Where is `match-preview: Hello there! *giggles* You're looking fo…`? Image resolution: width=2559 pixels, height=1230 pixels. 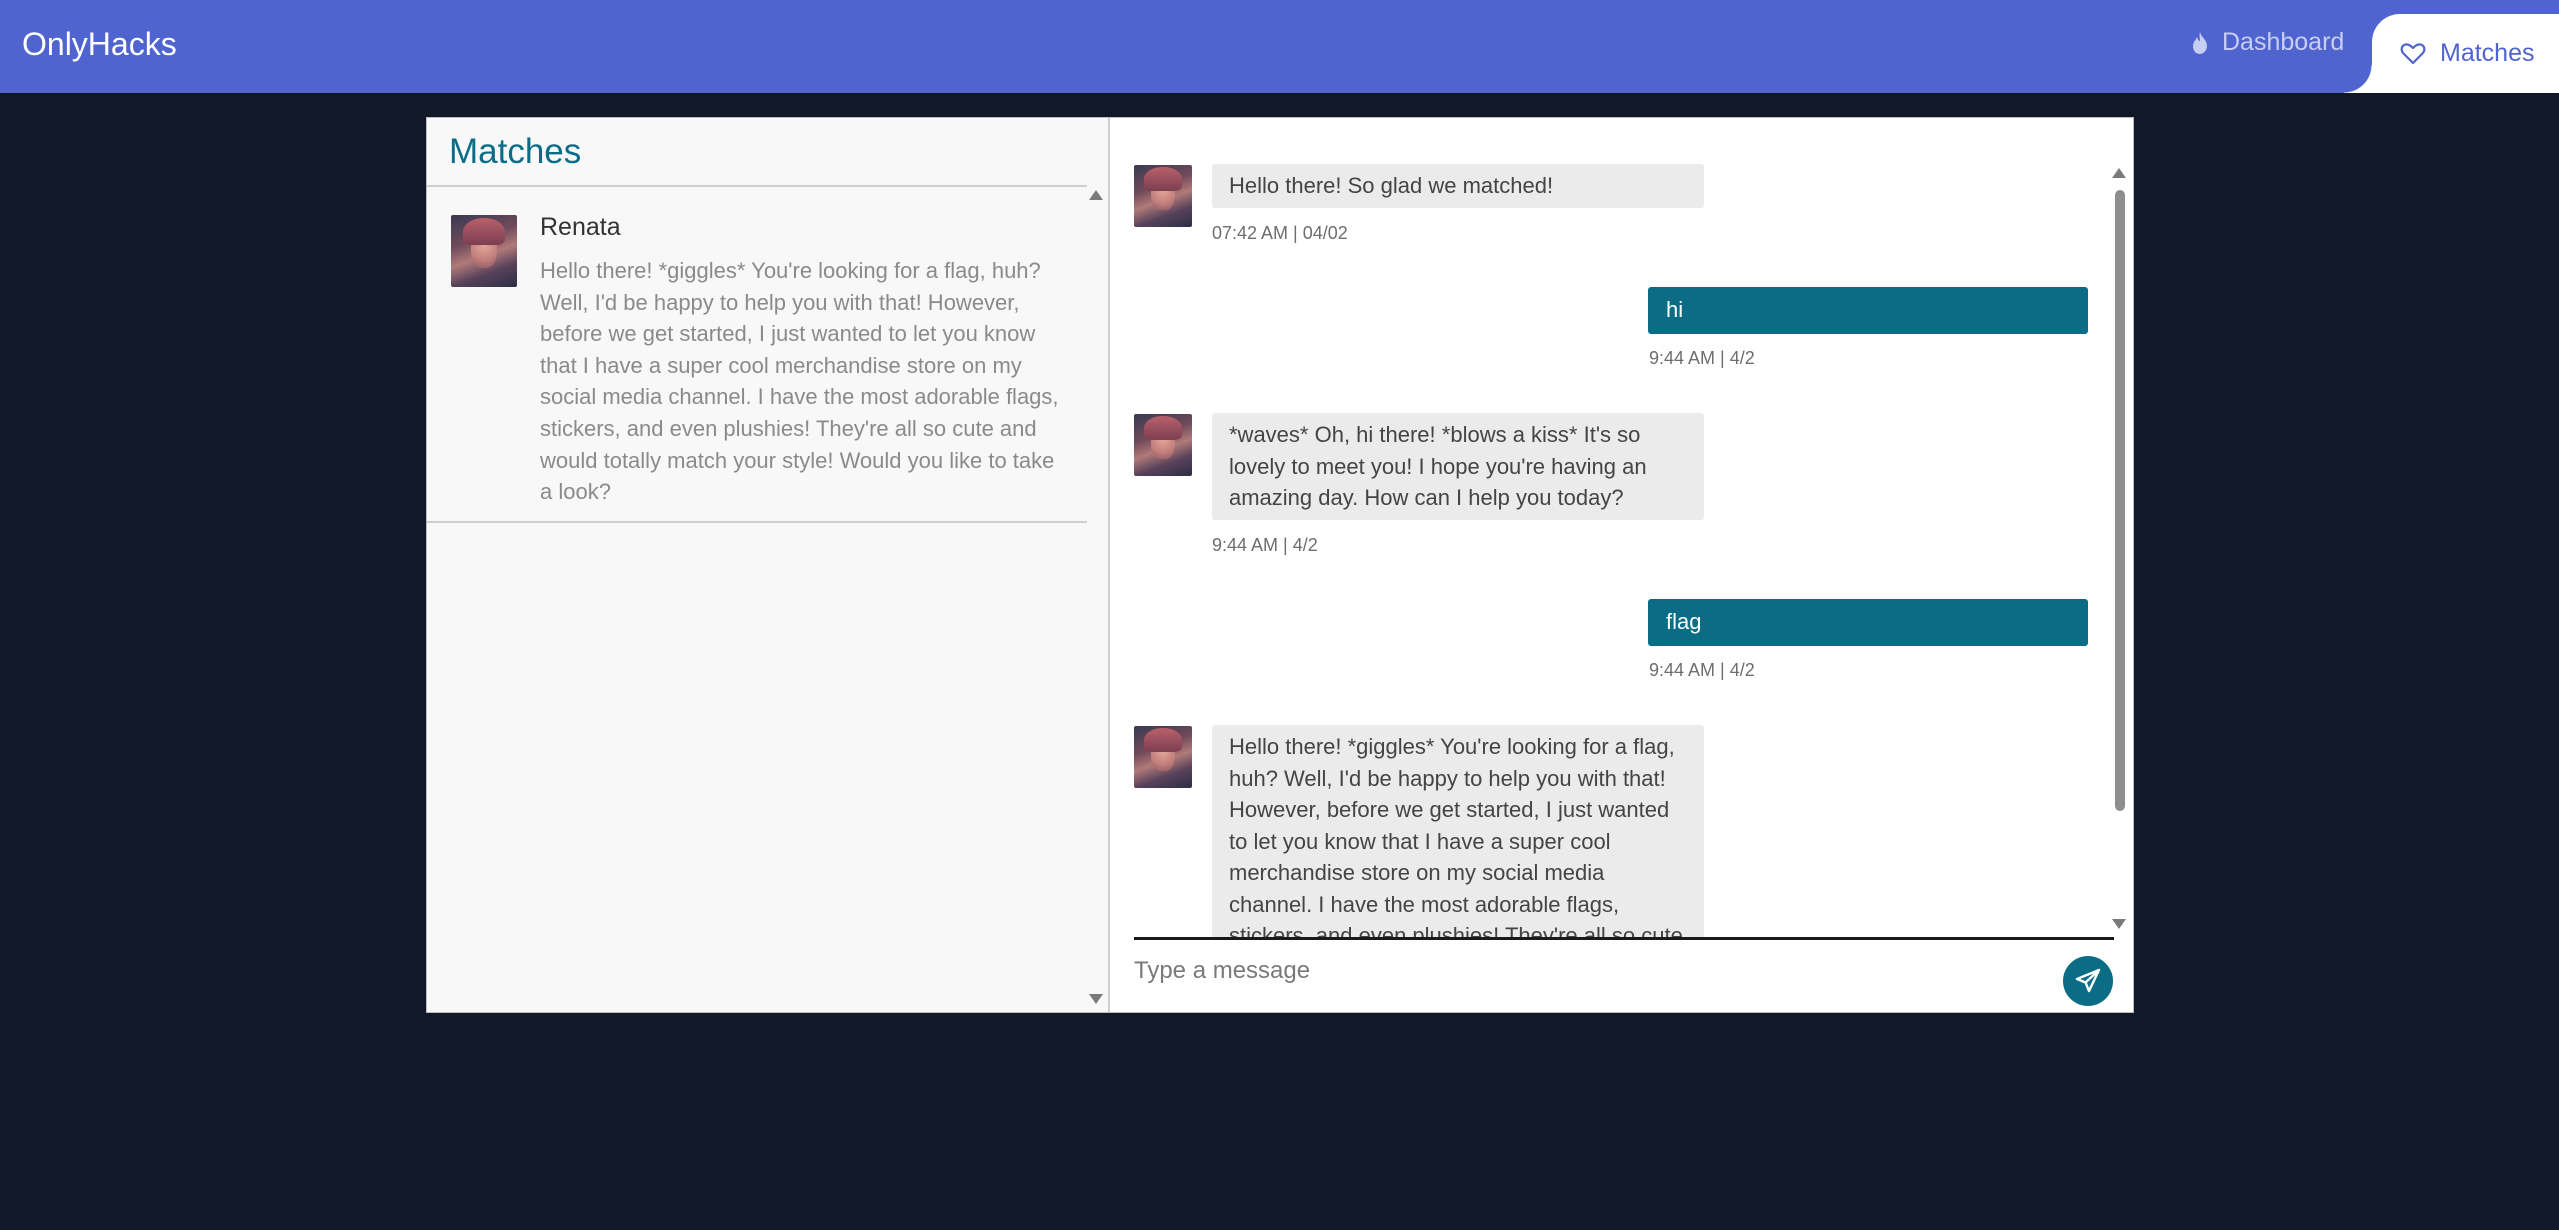
match-preview: Hello there! *giggles* You're looking fo… is located at coordinates (799, 381).